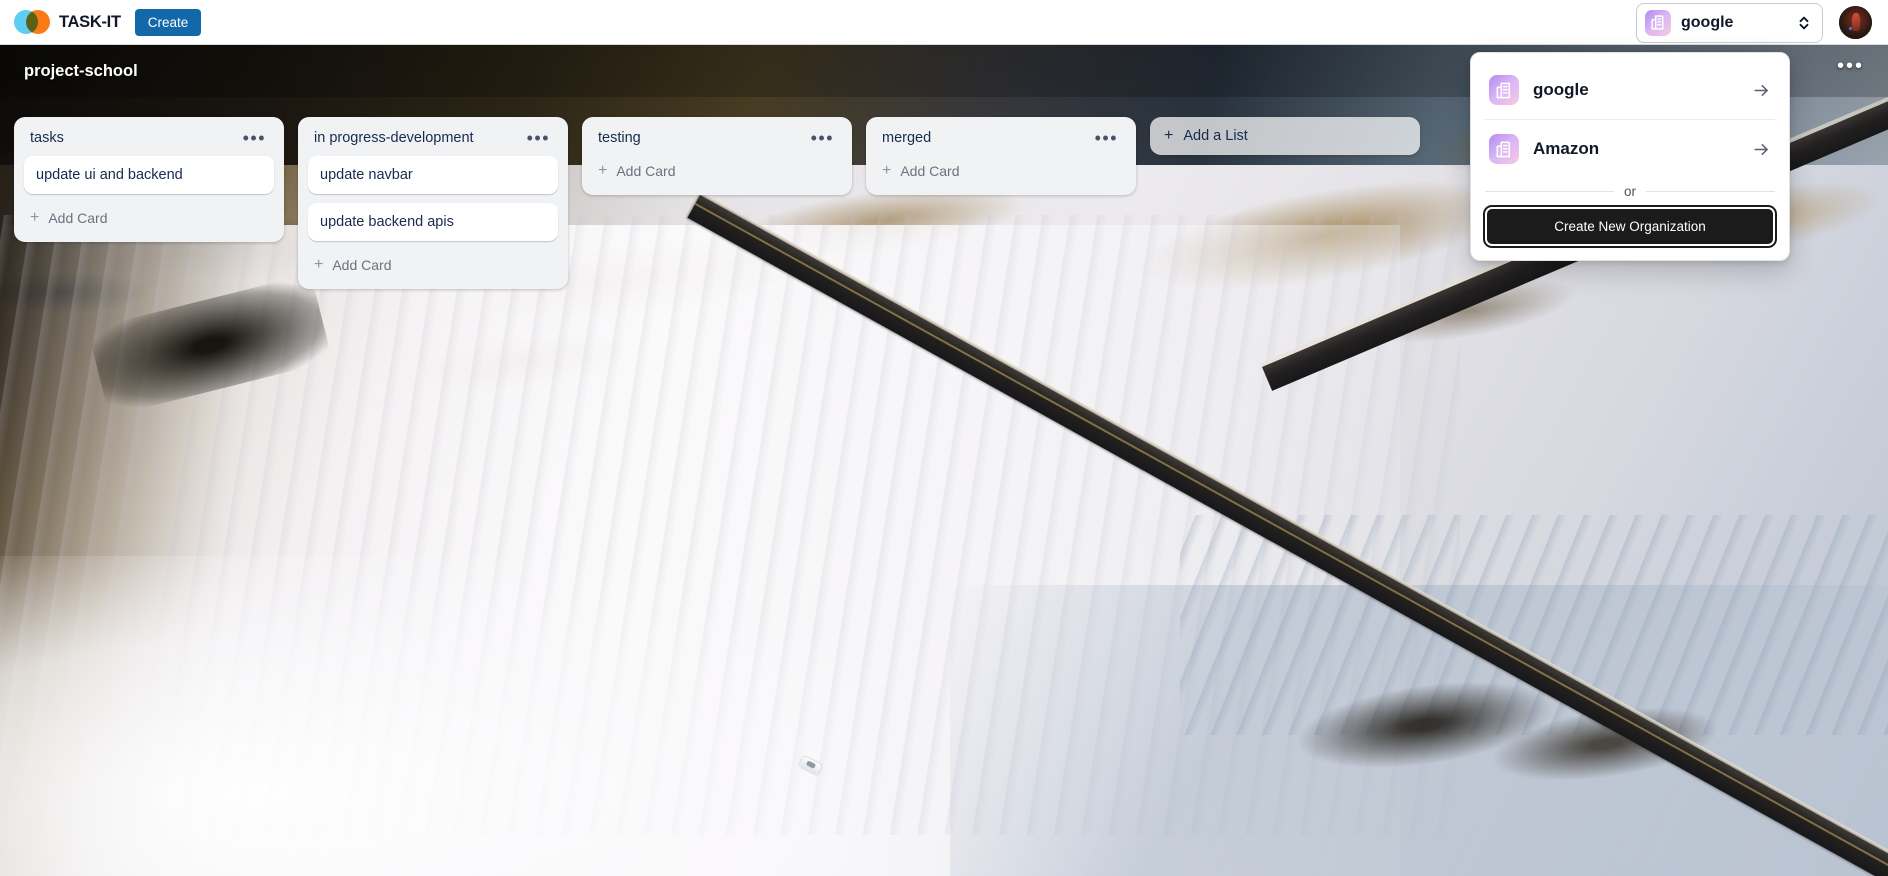 This screenshot has height=876, width=1888. What do you see at coordinates (1215, 136) in the screenshot?
I see `add-list-label: Add a List` at bounding box center [1215, 136].